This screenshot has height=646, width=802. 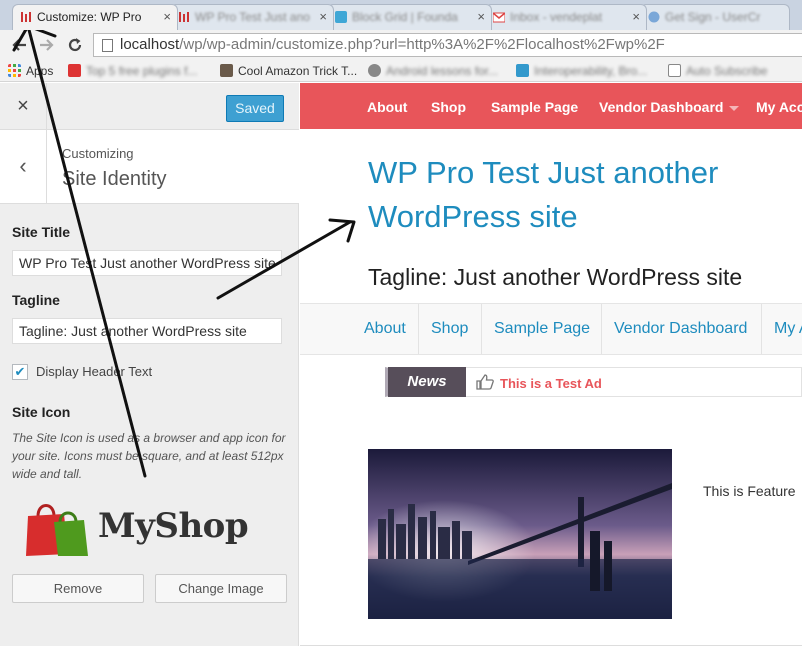 What do you see at coordinates (14, 70) in the screenshot?
I see `apps-grid-icon` at bounding box center [14, 70].